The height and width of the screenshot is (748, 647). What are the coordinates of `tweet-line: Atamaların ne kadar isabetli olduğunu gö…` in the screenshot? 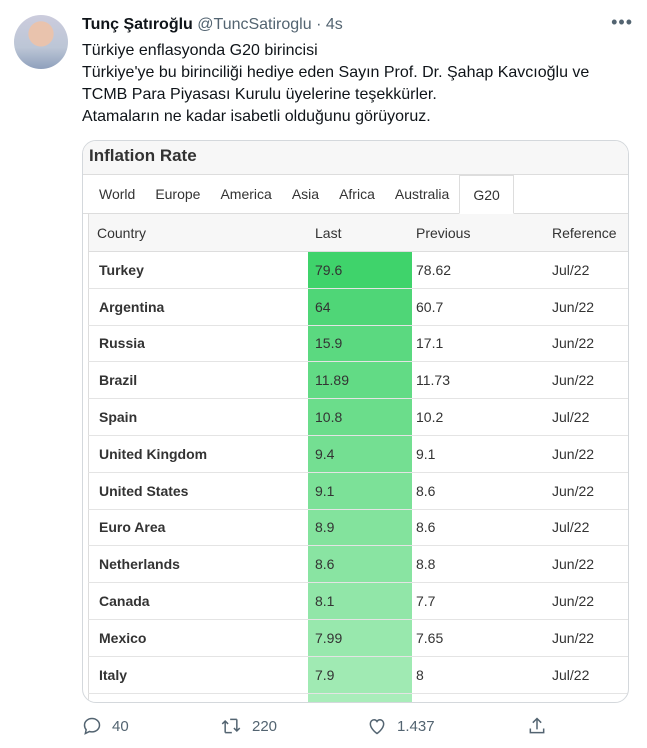 It's located at (256, 116).